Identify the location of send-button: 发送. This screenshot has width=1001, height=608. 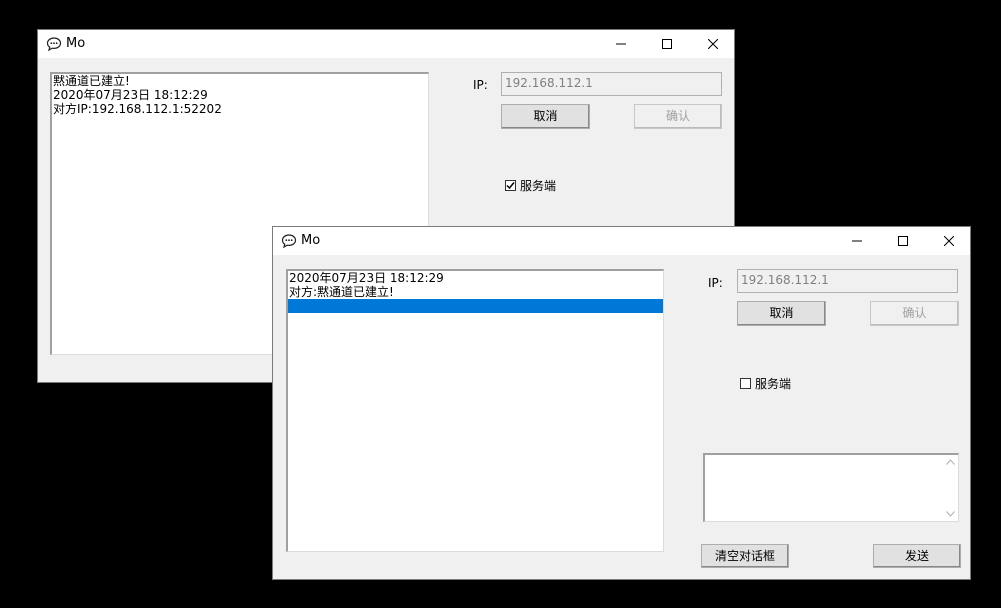
(917, 556).